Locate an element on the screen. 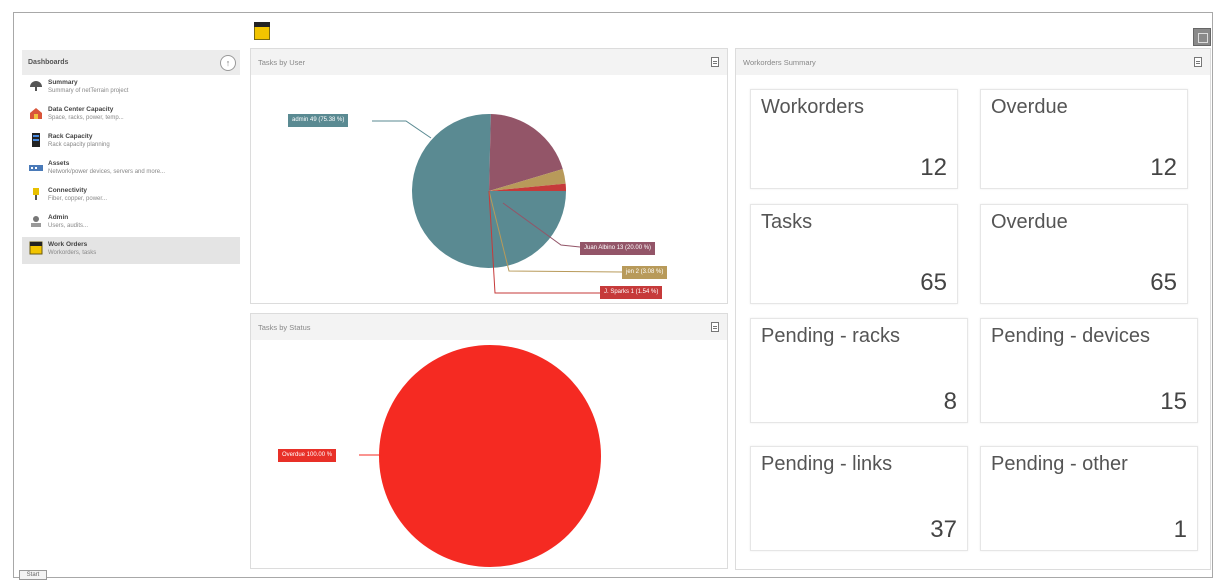 This screenshot has width=1218, height=584. pie-label-juan-albino: Juan Albino 13 (20.00 %) is located at coordinates (618, 248).